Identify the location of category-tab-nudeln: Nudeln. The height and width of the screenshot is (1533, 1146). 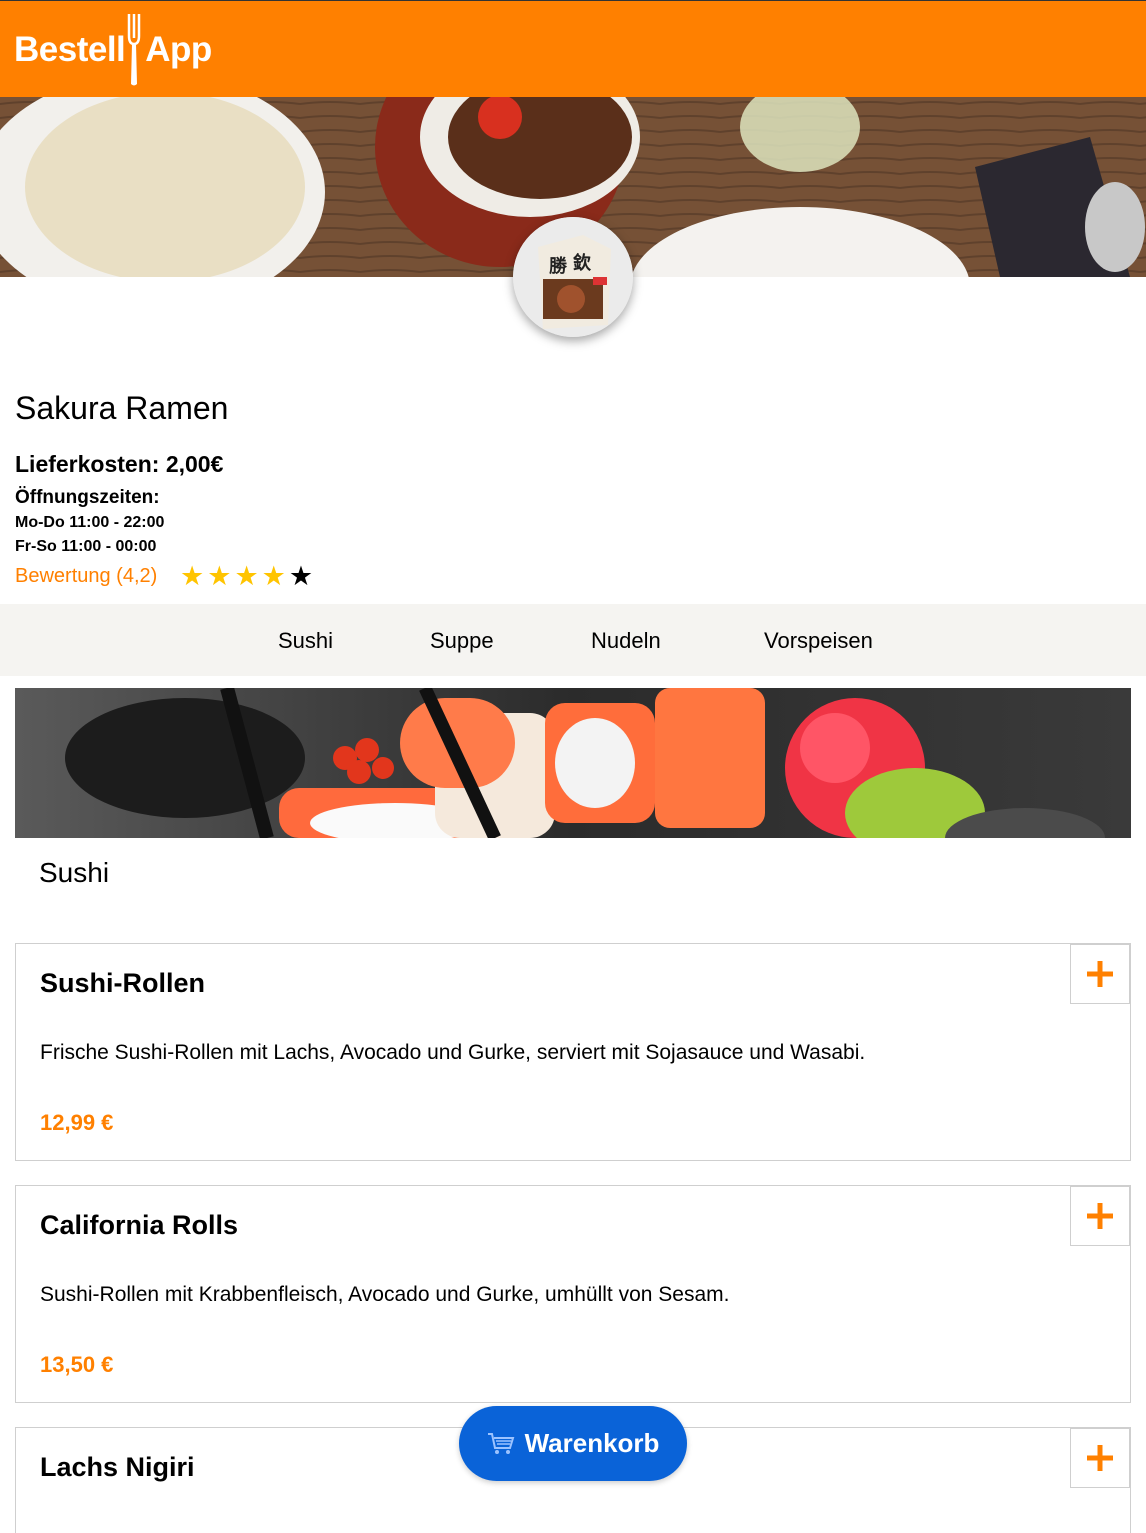
(626, 641).